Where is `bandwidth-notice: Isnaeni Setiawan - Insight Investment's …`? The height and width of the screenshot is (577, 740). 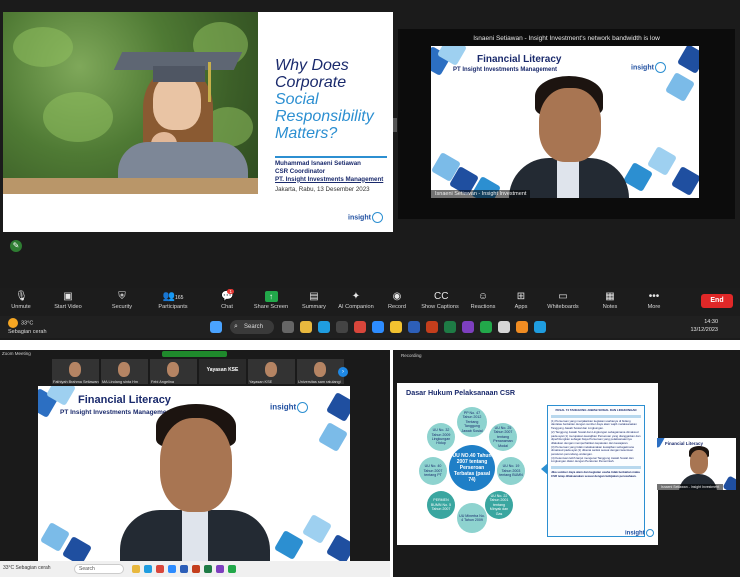 bandwidth-notice: Isnaeni Setiawan - Insight Investment's … is located at coordinates (566, 38).